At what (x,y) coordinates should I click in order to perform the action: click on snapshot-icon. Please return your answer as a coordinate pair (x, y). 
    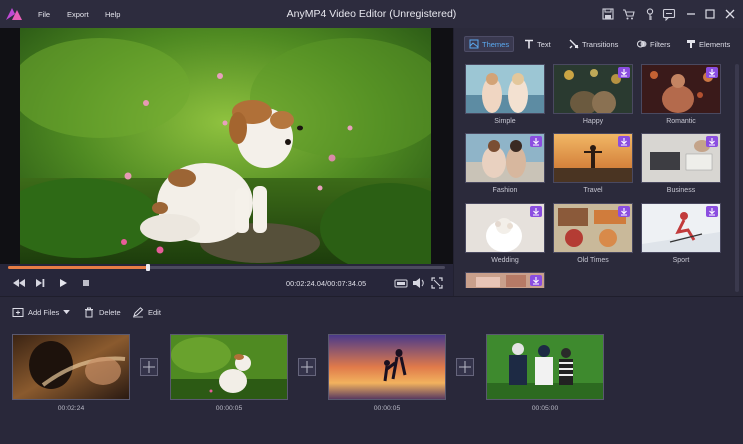
    Looking at the image, I should click on (401, 283).